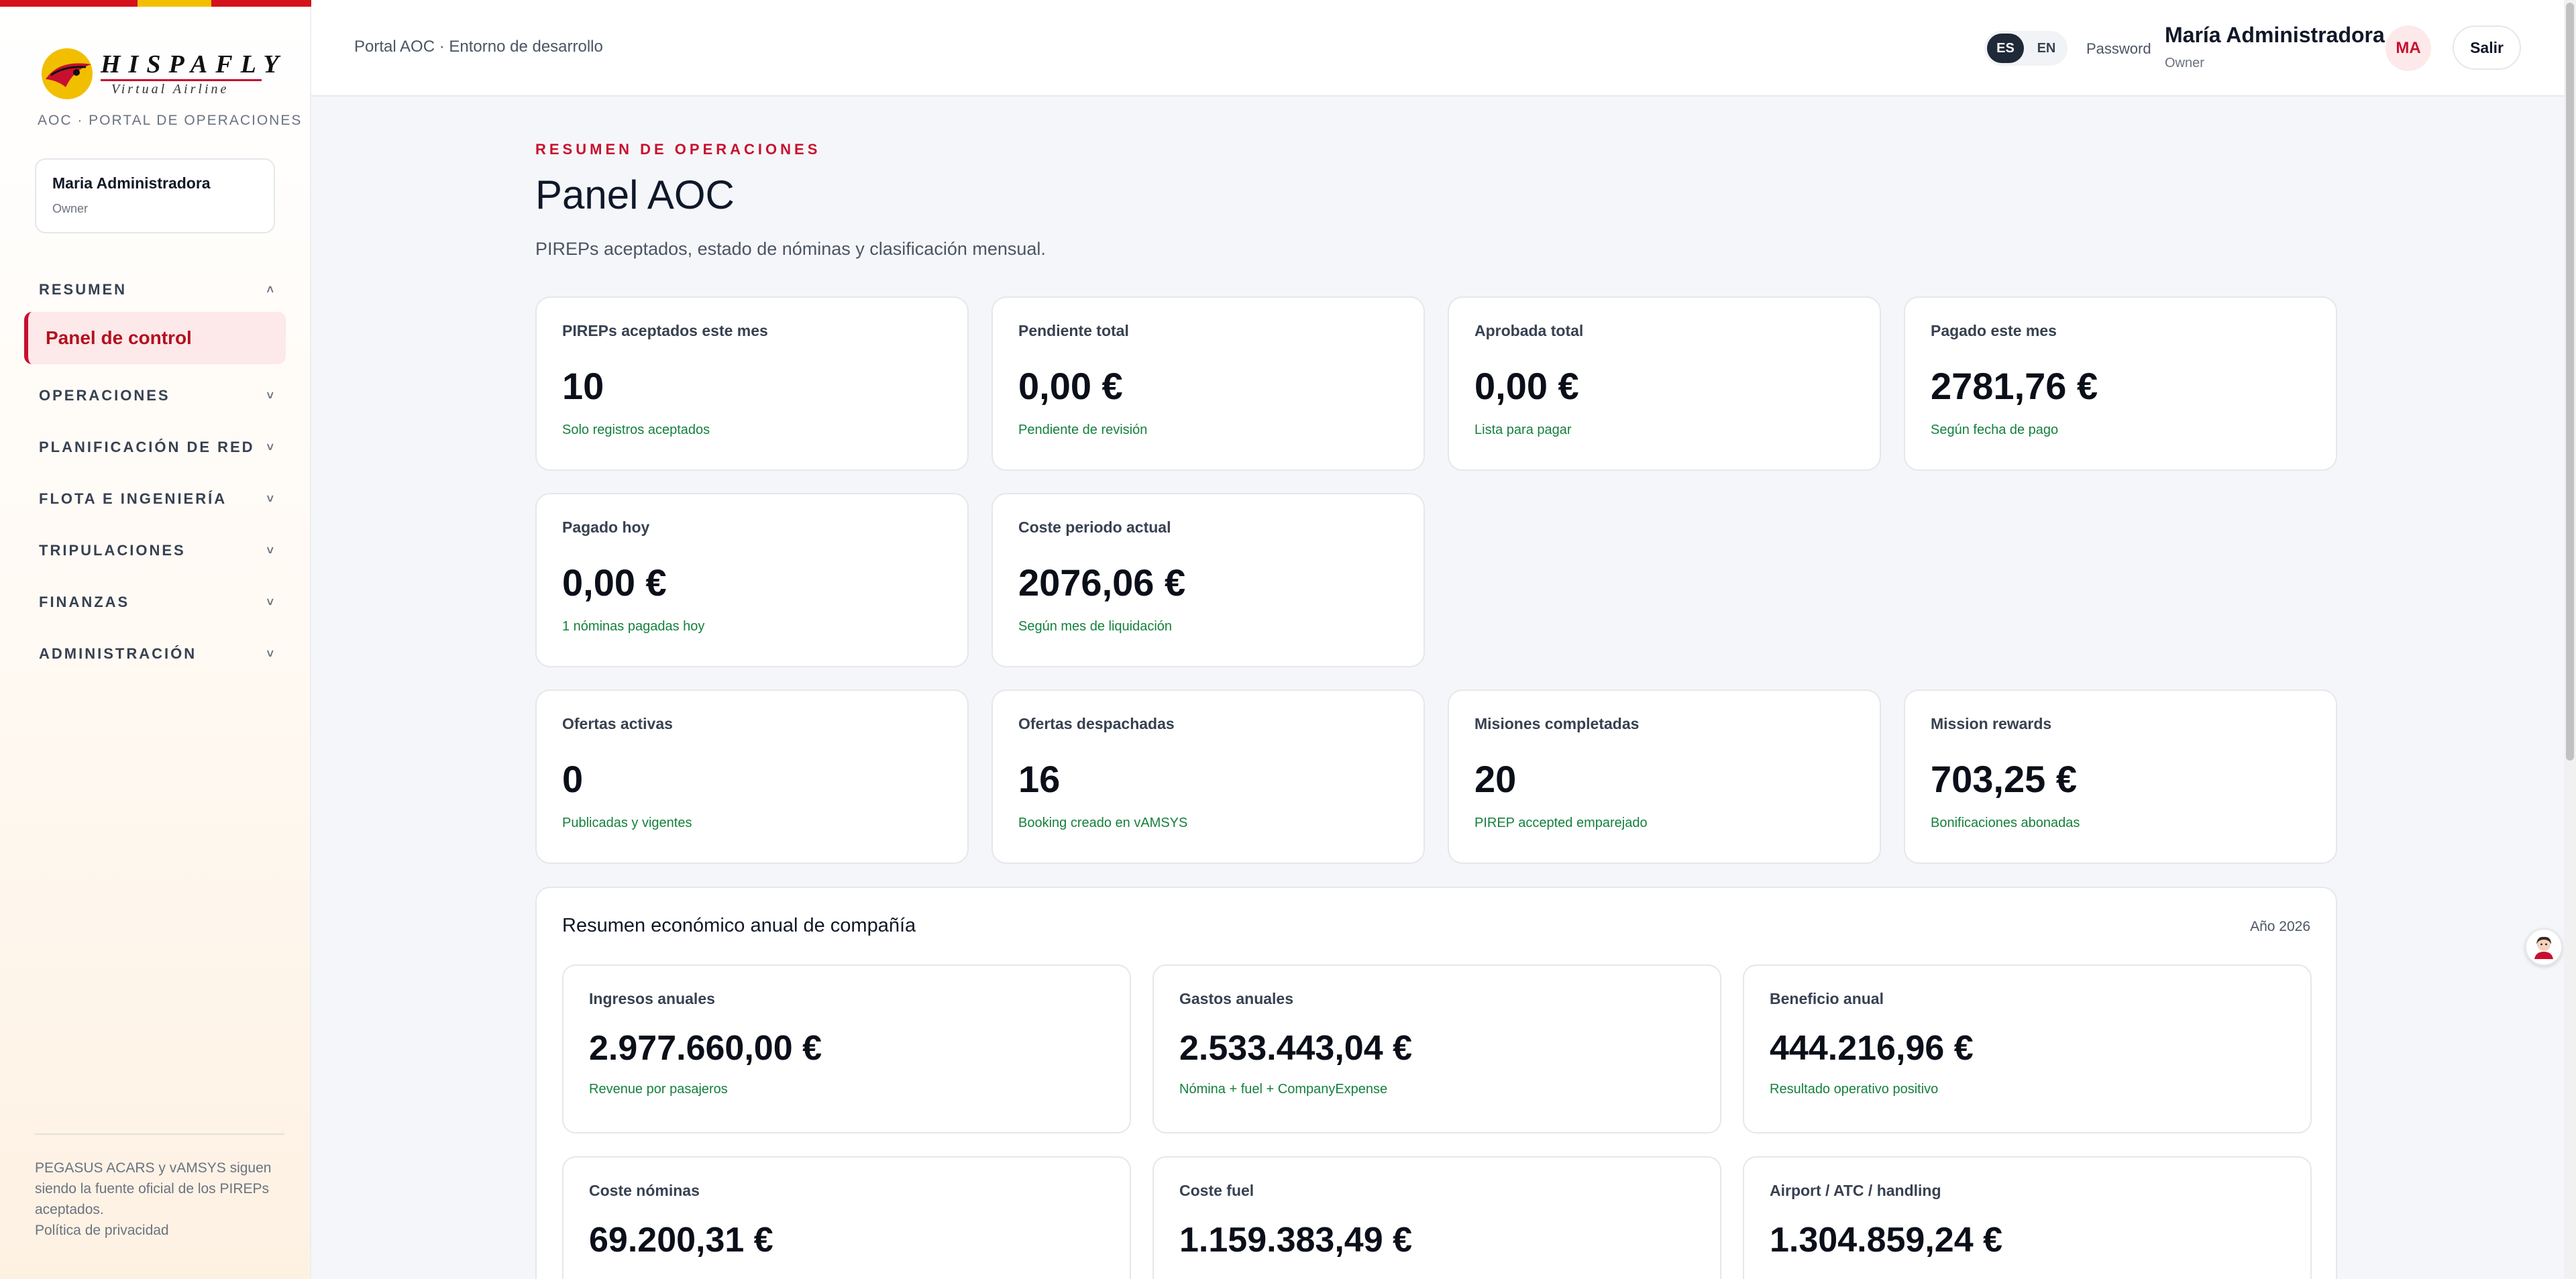 Image resolution: width=2576 pixels, height=1279 pixels. What do you see at coordinates (846, 1217) in the screenshot?
I see `annual-card: Coste nóminas 69.200,31 €` at bounding box center [846, 1217].